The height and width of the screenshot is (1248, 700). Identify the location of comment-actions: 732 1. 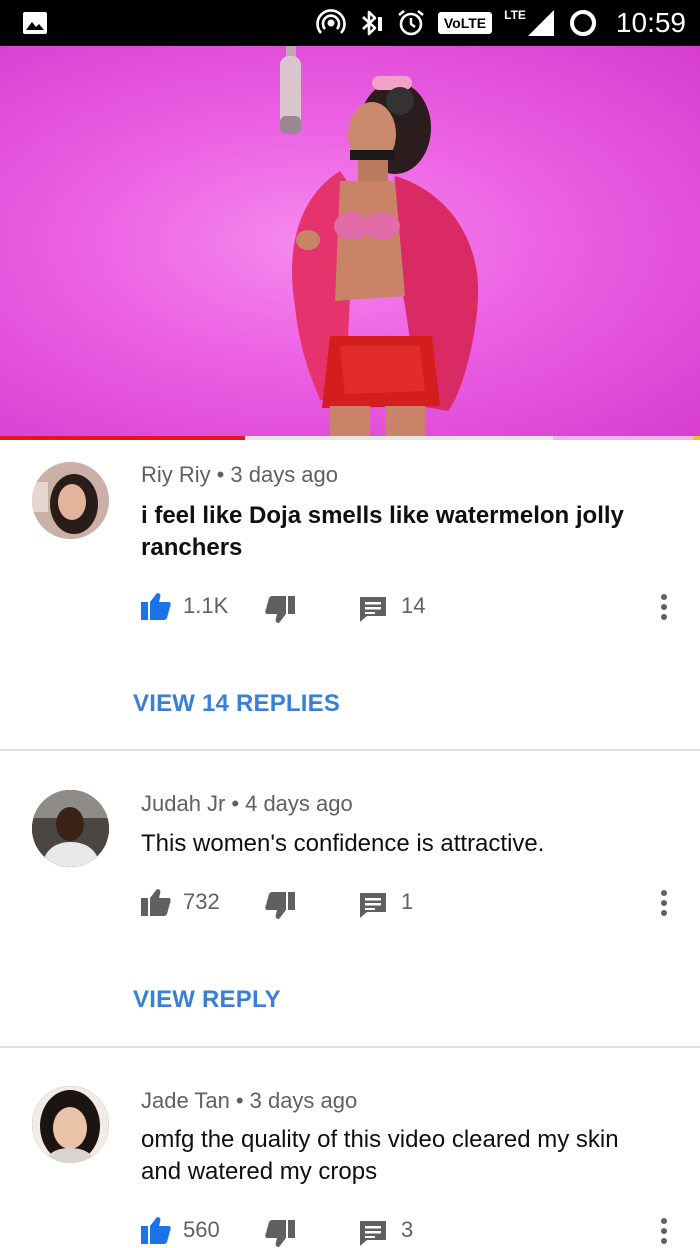
(411, 904).